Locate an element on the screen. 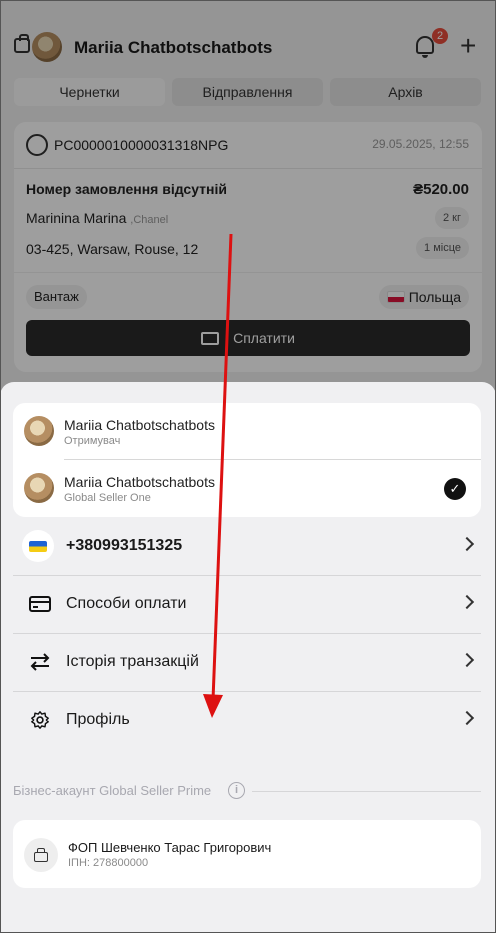  menu-item-label: Профіль is located at coordinates (98, 719).